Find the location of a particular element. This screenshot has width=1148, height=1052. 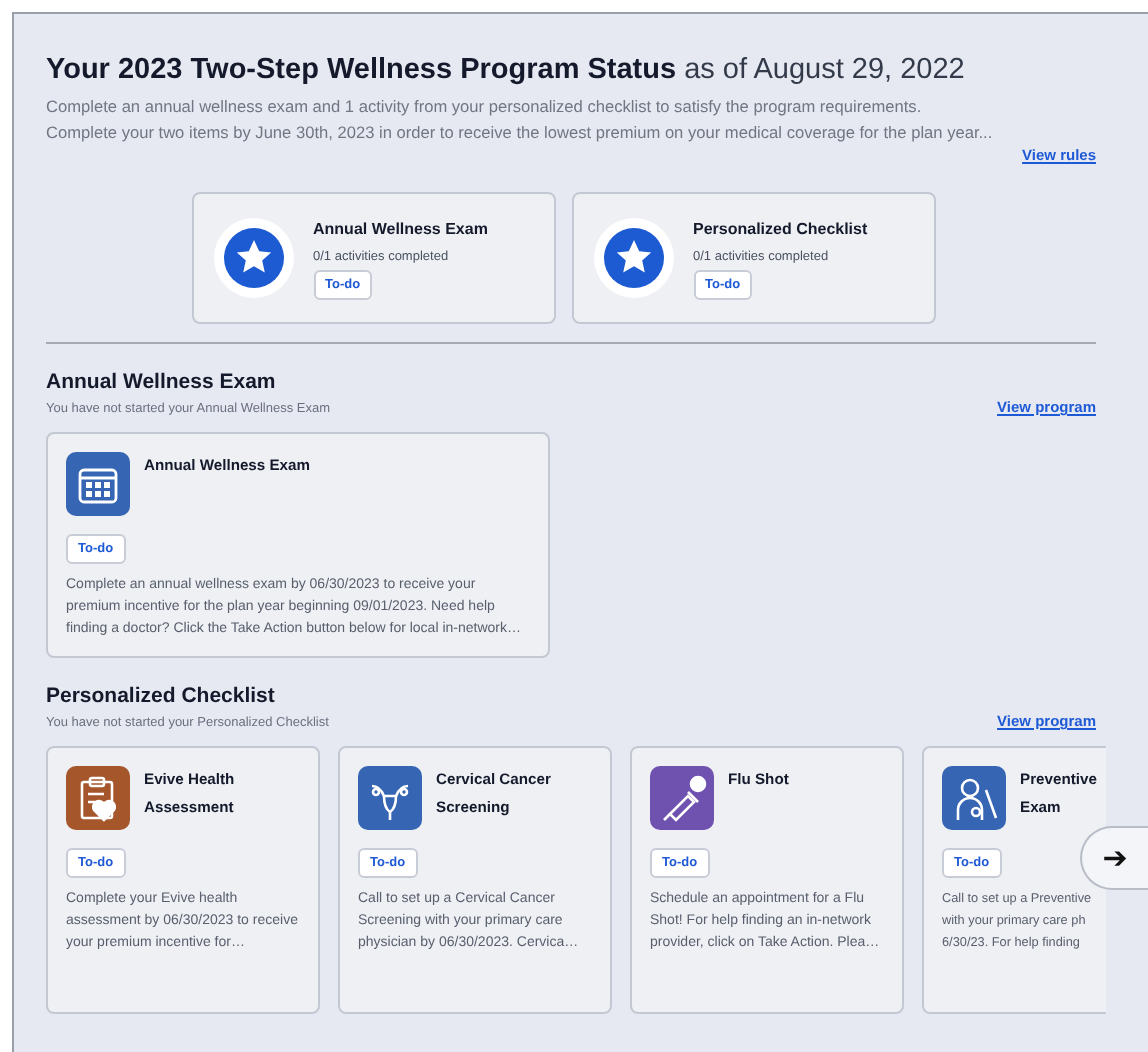

summary-title: Personalized Checklist is located at coordinates (780, 230).